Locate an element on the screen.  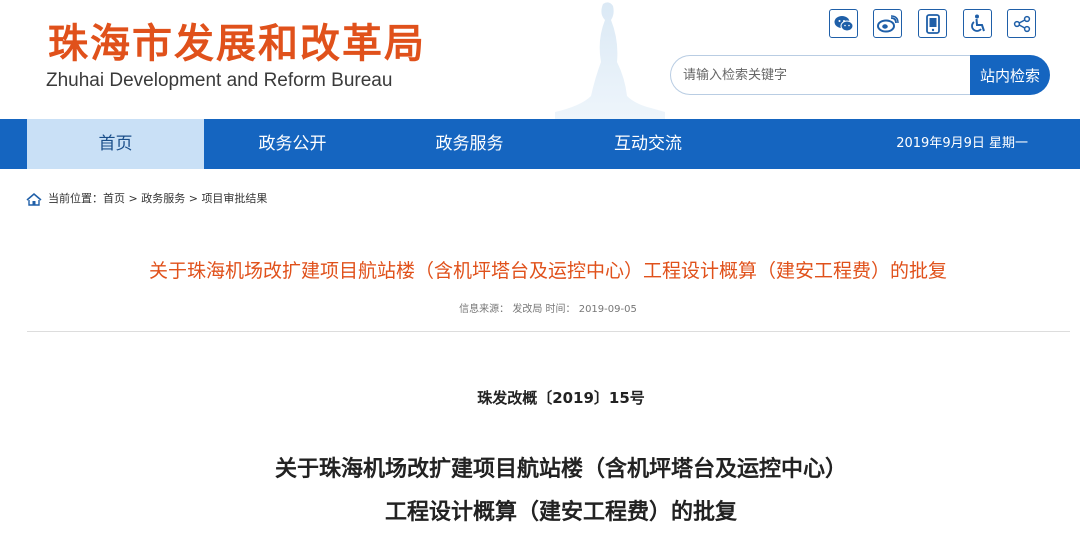
site-logo-english: Zhuhai Development and Reform Bureau is located at coordinates (219, 81).